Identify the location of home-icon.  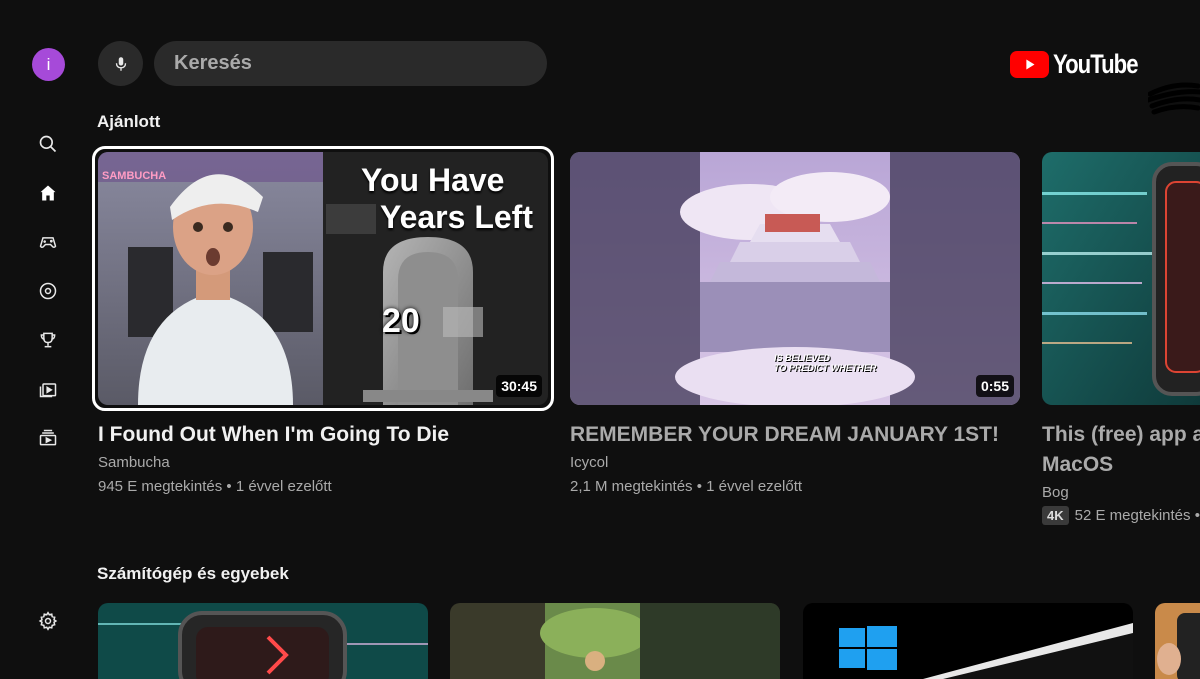
(48, 193).